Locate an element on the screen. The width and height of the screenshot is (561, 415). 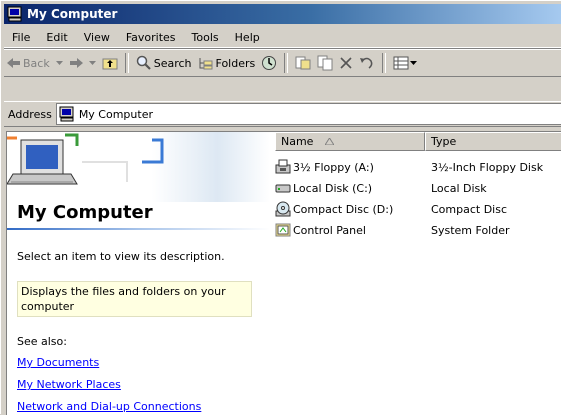
cd-drive-icon is located at coordinates (283, 209).